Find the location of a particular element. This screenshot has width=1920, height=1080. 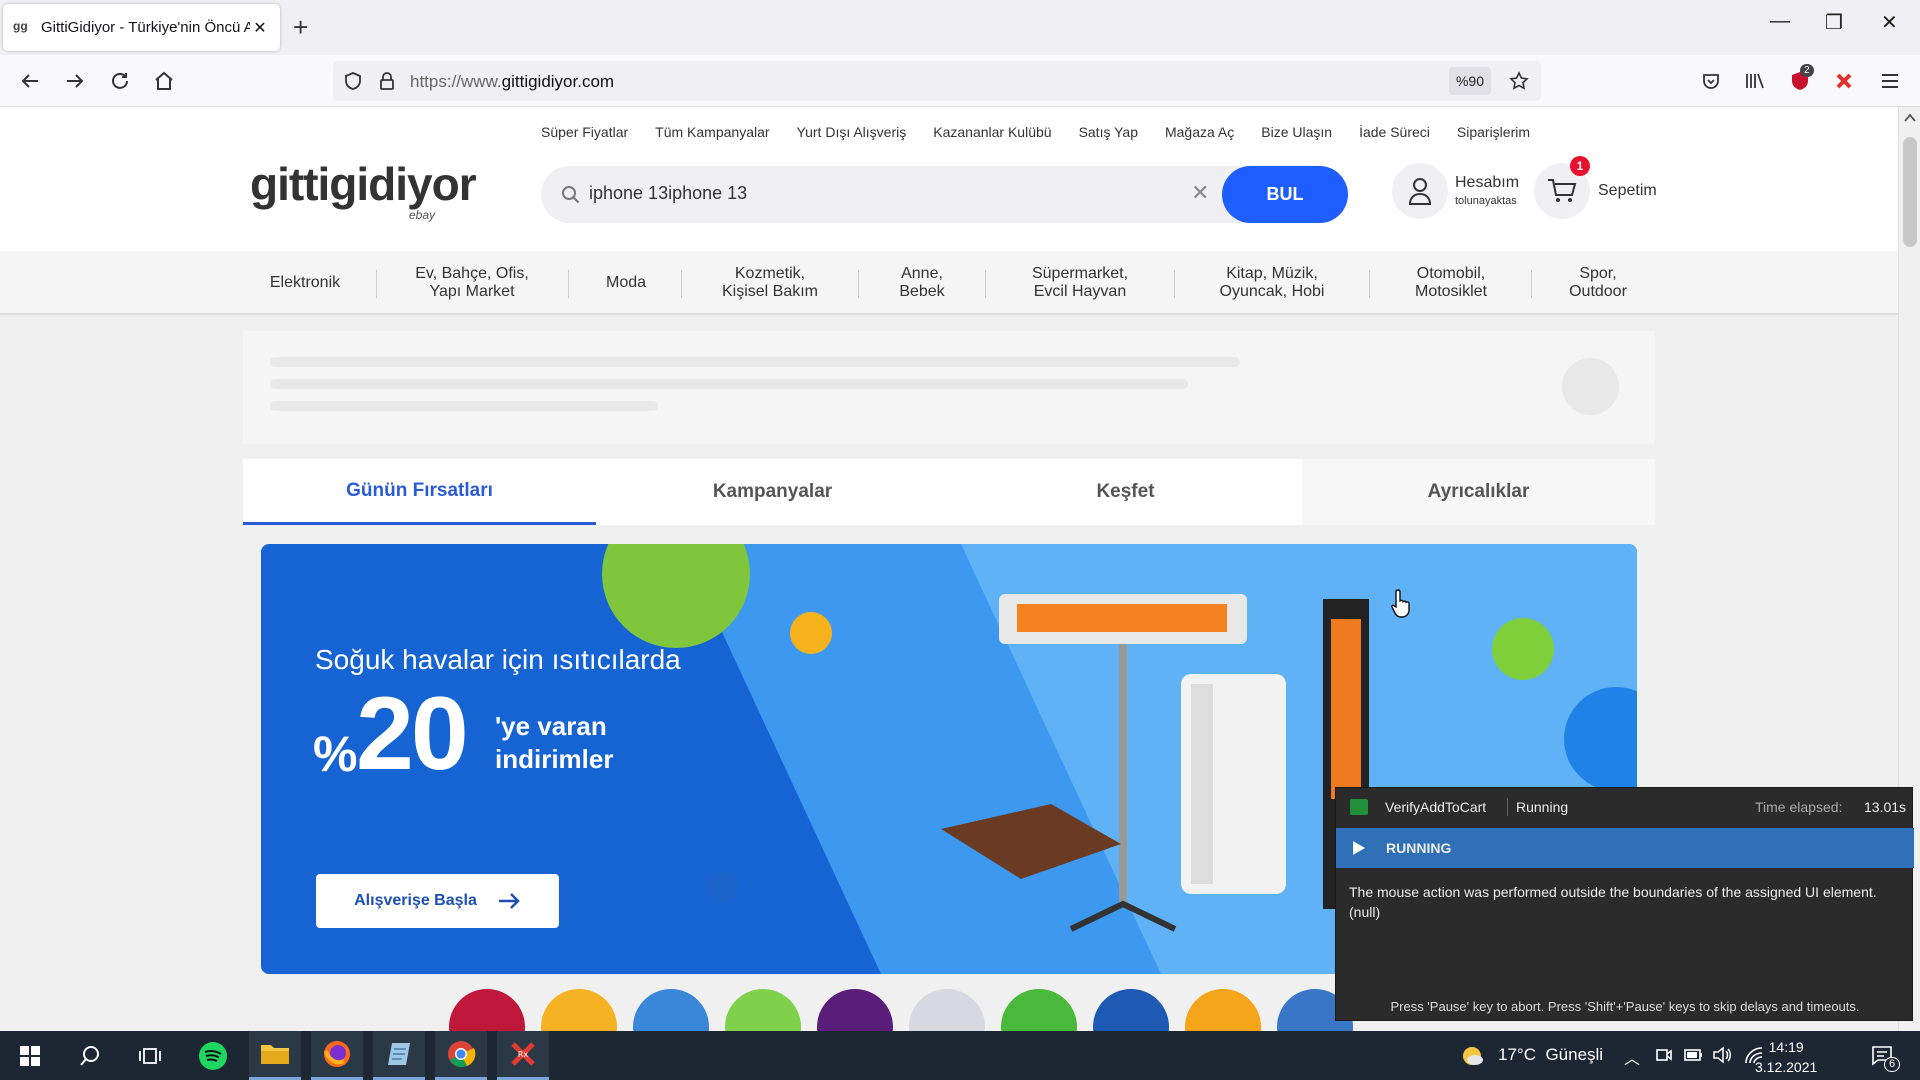

back-icon is located at coordinates (30, 81).